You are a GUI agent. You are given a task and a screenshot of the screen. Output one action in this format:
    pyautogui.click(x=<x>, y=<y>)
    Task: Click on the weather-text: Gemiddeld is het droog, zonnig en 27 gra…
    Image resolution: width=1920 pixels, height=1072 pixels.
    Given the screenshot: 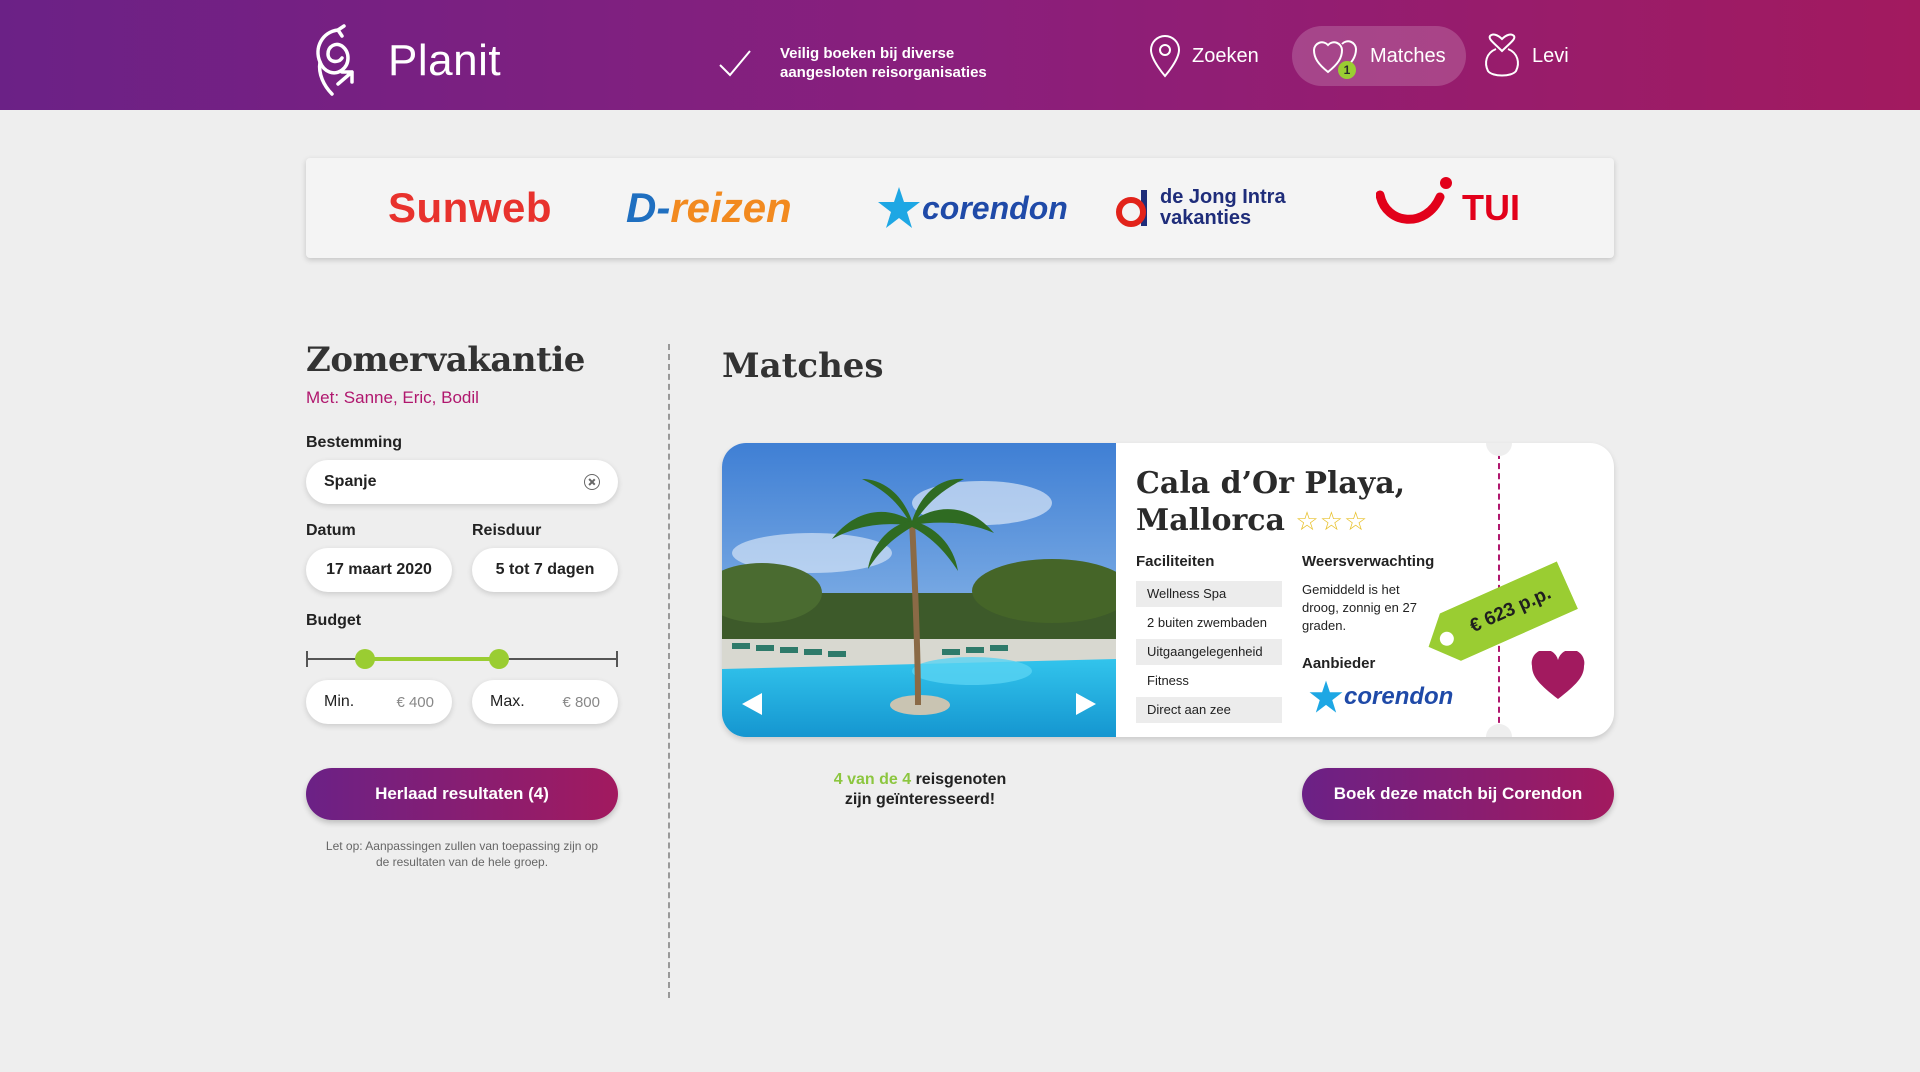 What is the action you would take?
    pyautogui.click(x=1359, y=607)
    